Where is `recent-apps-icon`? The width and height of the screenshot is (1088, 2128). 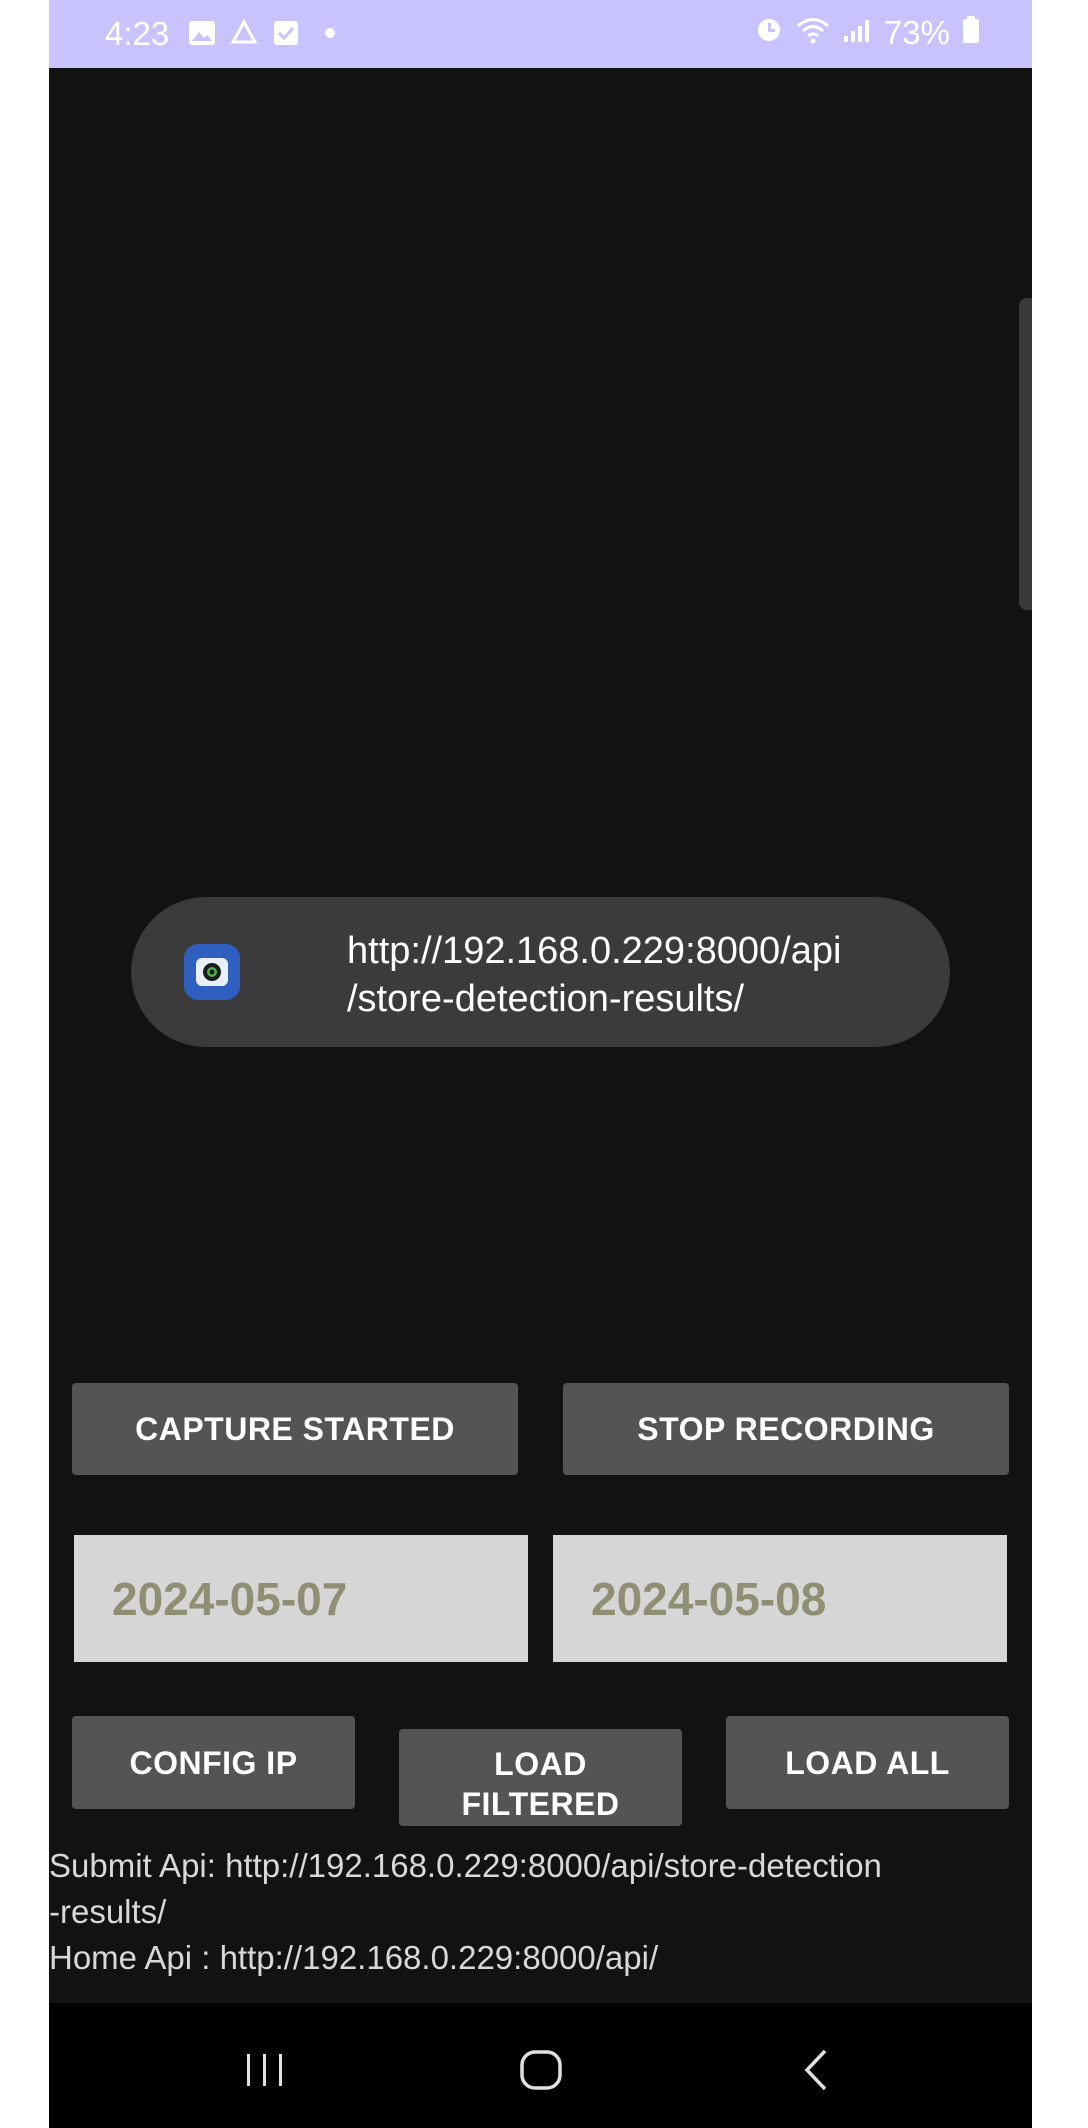 recent-apps-icon is located at coordinates (265, 2070).